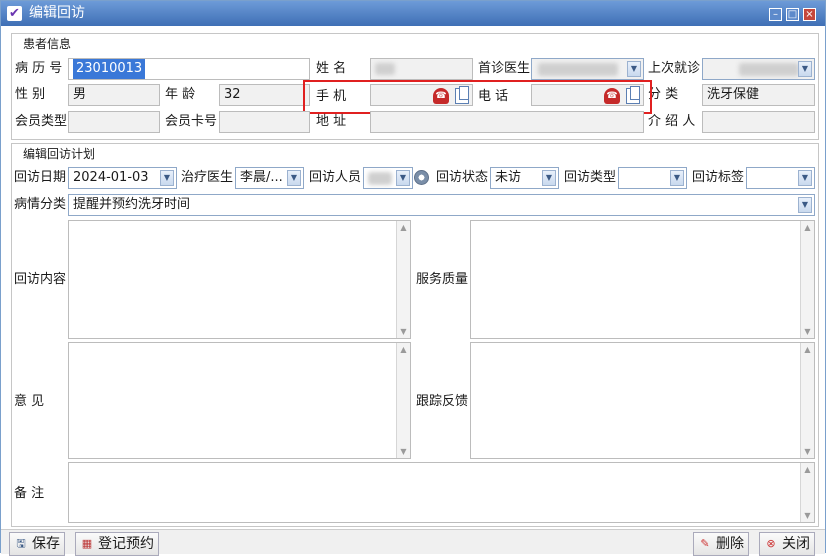 This screenshot has width=826, height=556. What do you see at coordinates (335, 177) in the screenshot?
I see `staff-label: 回访人员` at bounding box center [335, 177].